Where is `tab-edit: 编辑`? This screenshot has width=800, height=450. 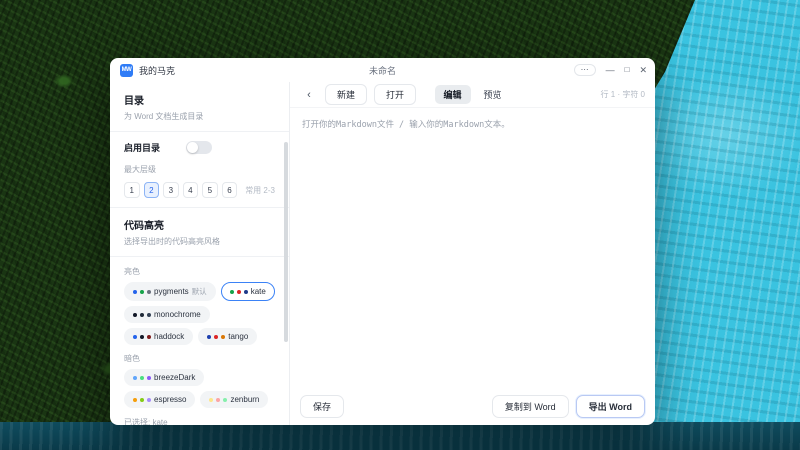 tab-edit: 编辑 is located at coordinates (452, 94).